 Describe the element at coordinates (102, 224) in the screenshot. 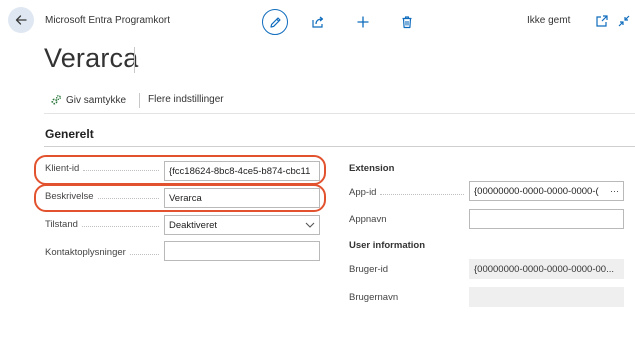

I see `state-label: Tilstand` at that location.